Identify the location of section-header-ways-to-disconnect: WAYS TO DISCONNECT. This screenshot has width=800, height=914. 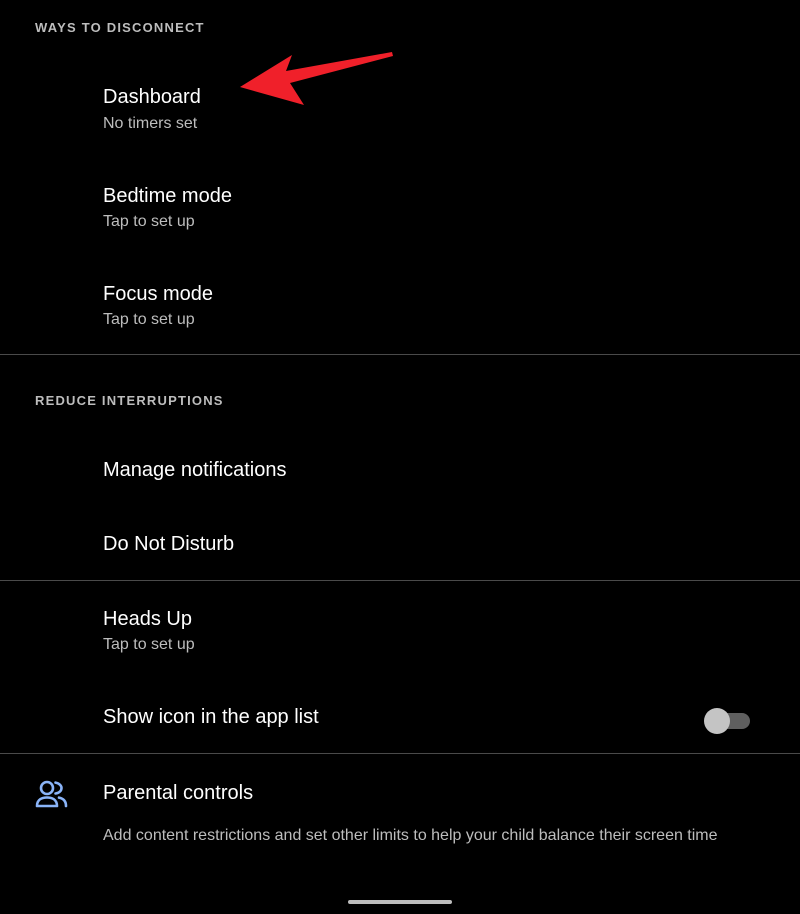
(120, 27).